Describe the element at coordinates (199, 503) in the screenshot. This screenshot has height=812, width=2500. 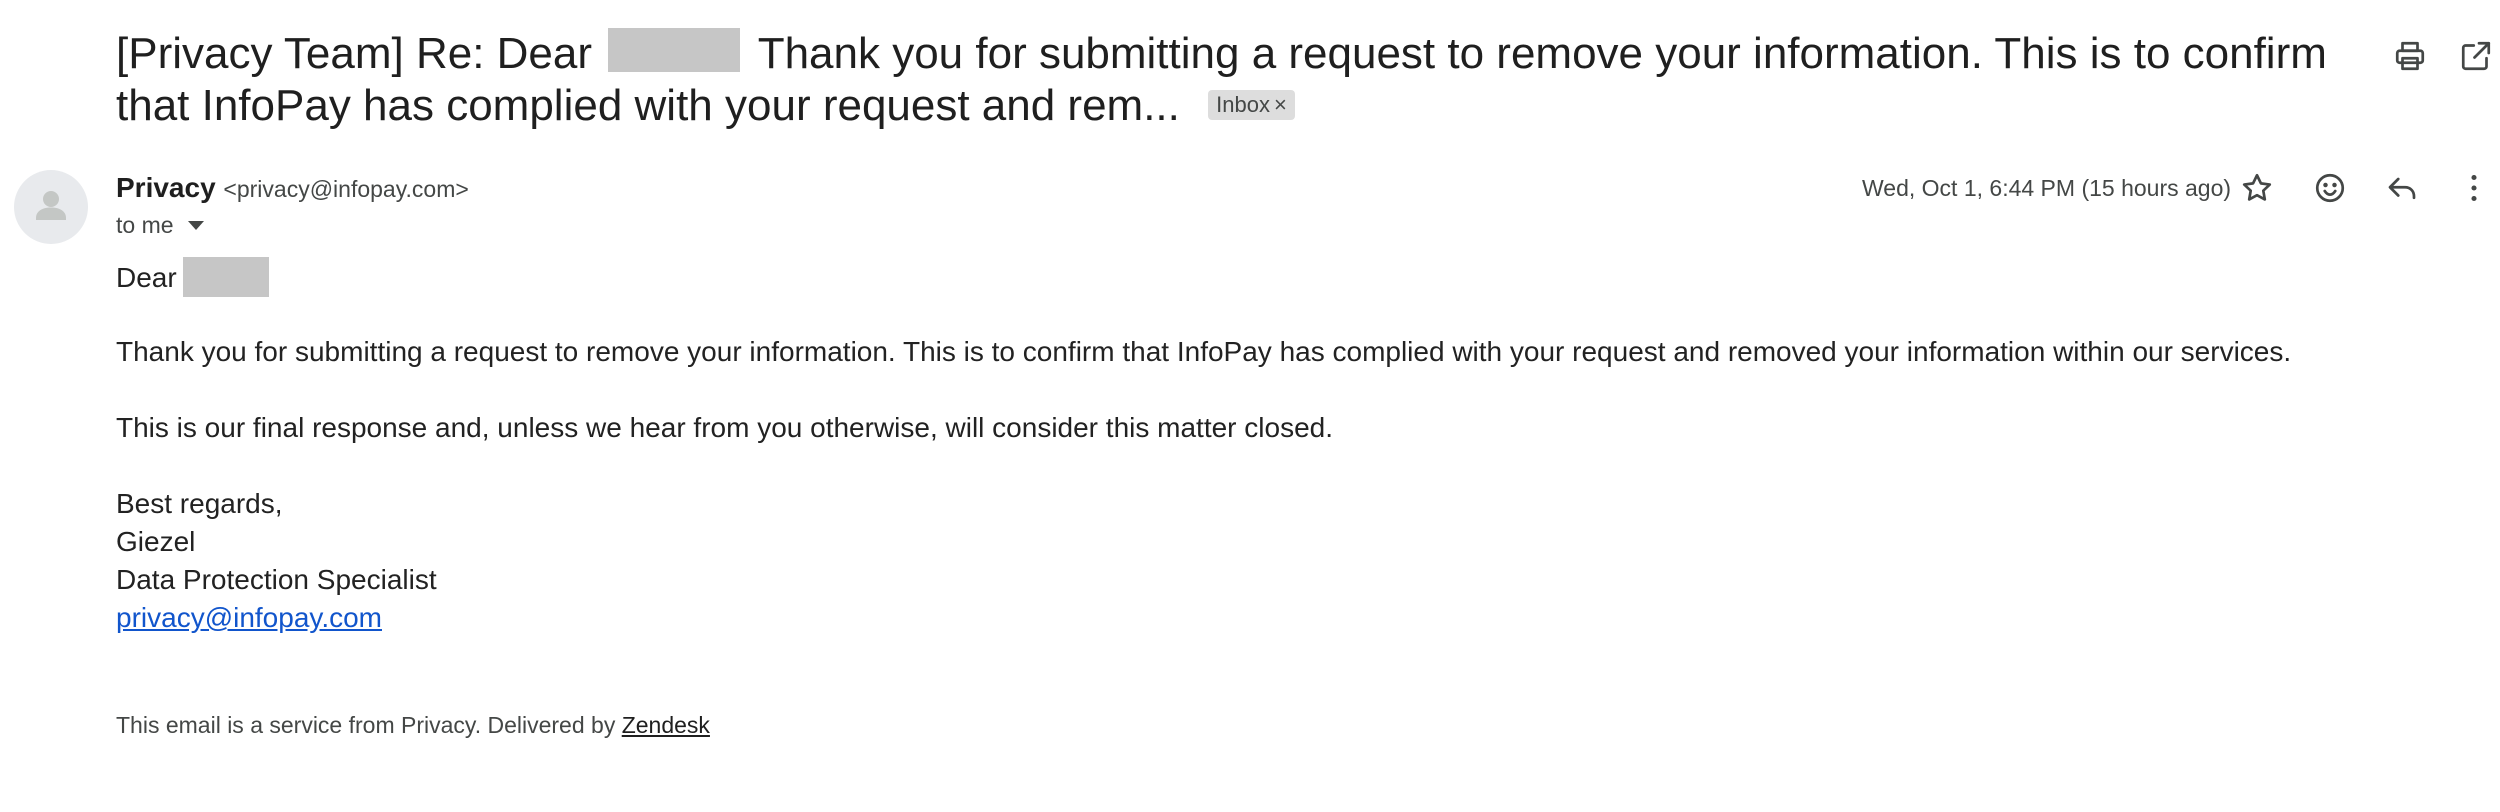
I see `signature-closing: Best regards,` at that location.